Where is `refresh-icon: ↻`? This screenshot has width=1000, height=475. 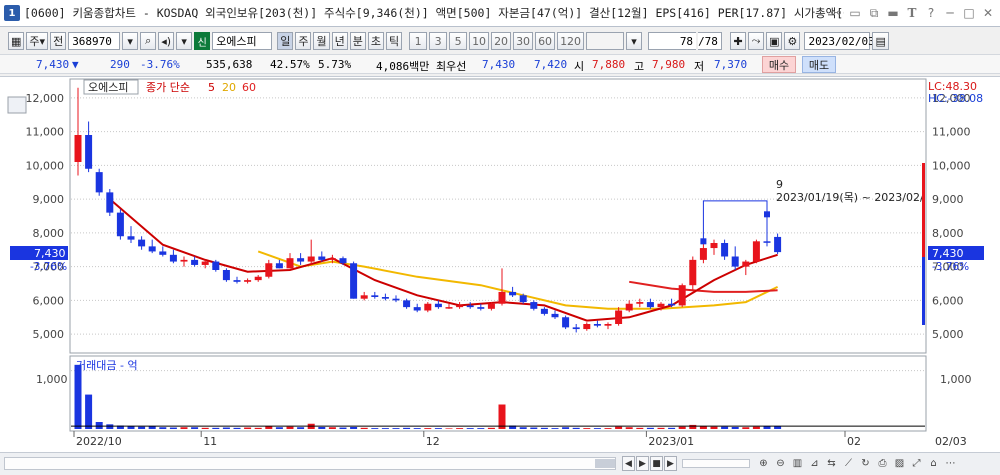 refresh-icon: ↻ is located at coordinates (865, 463).